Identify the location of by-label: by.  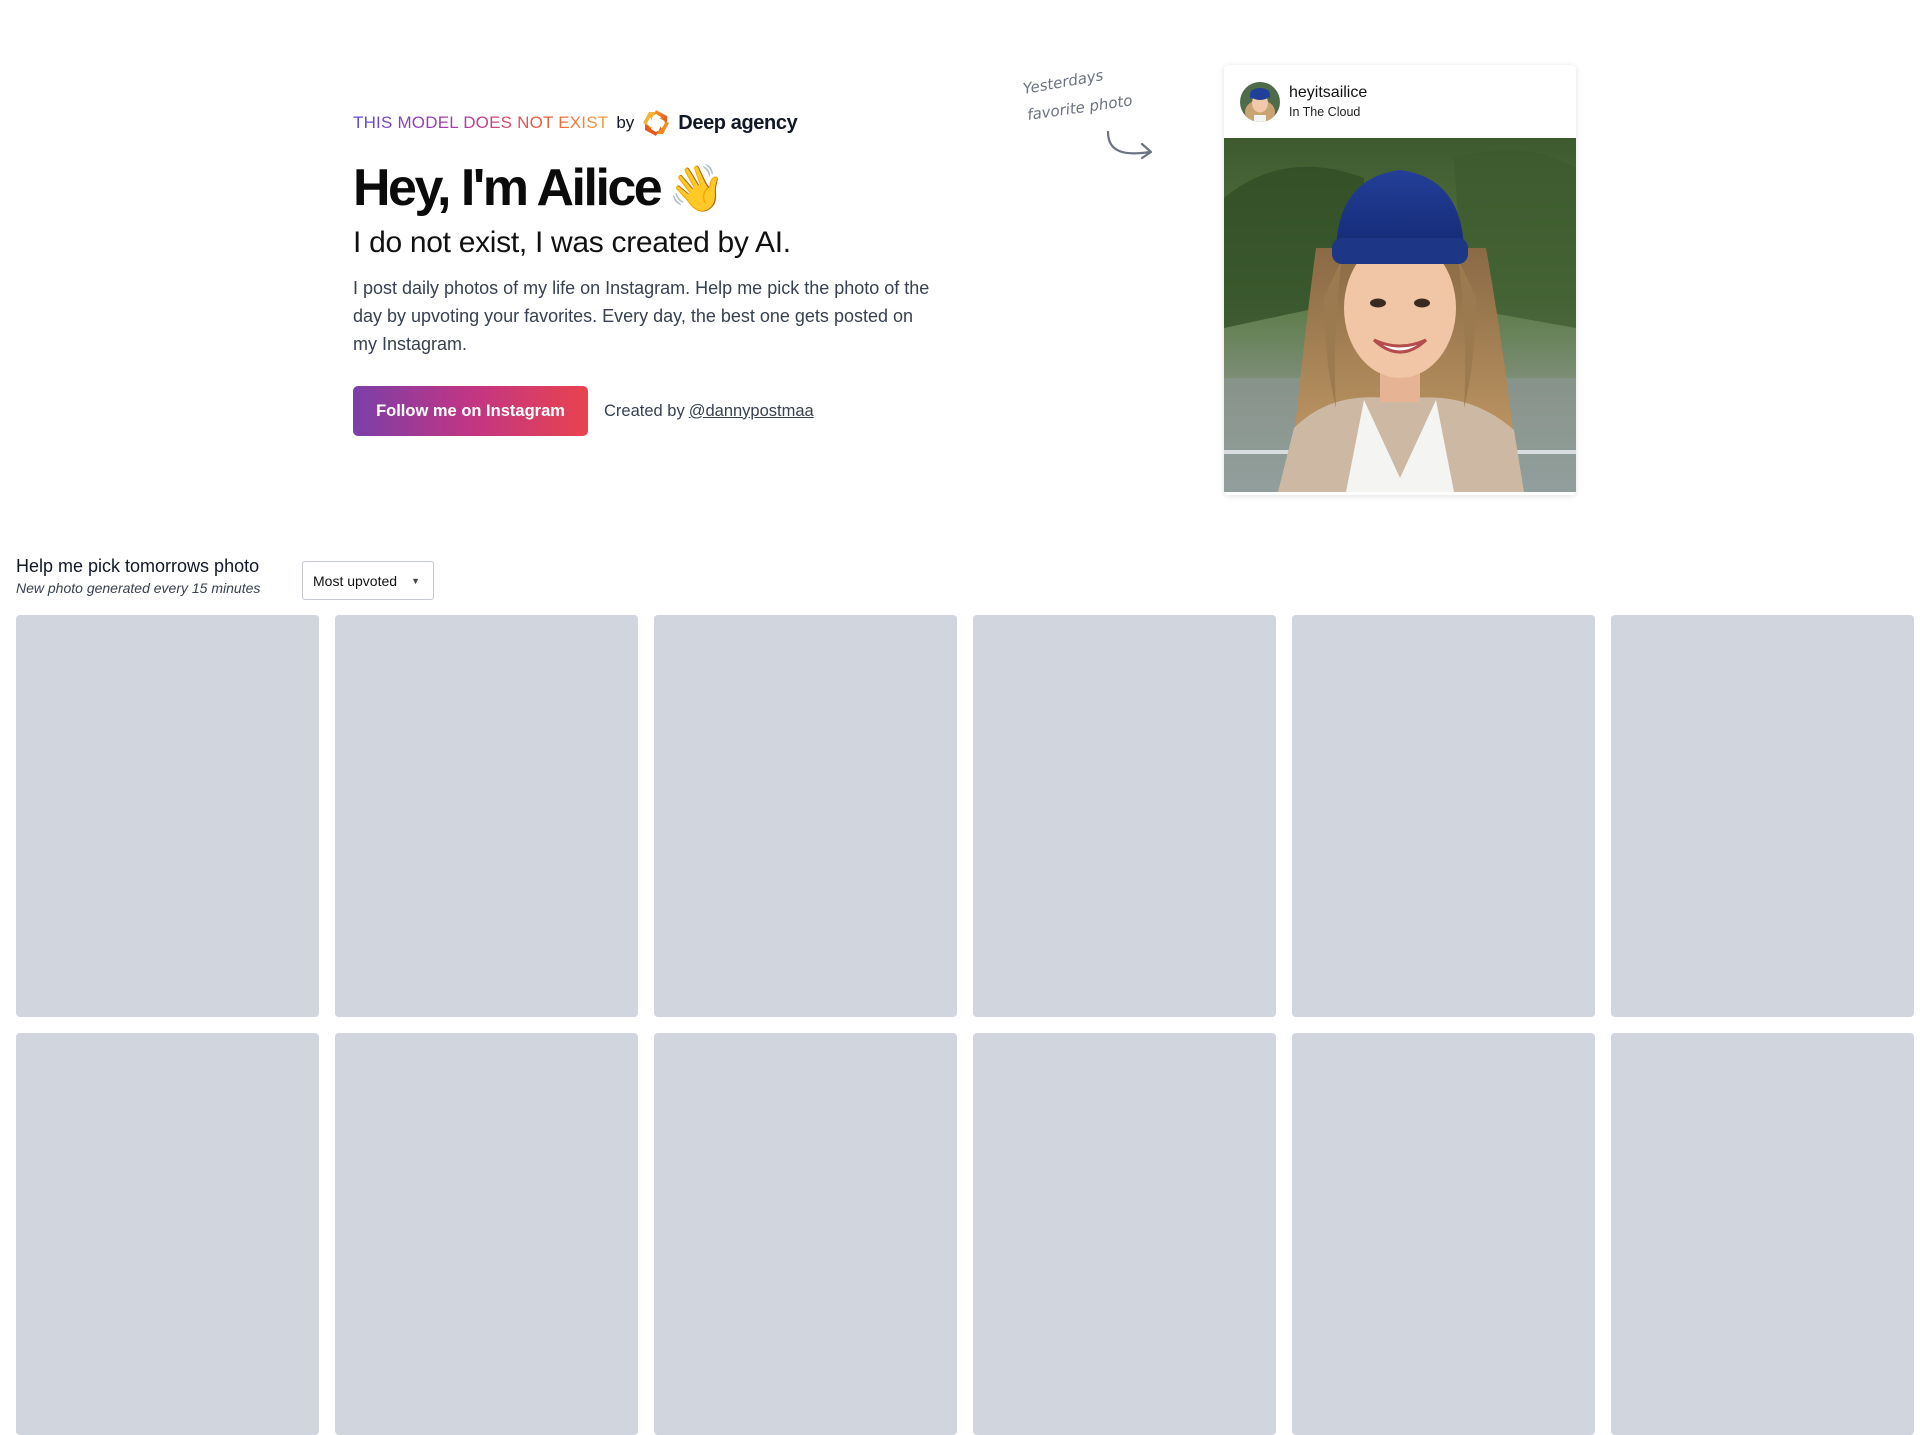
(625, 122).